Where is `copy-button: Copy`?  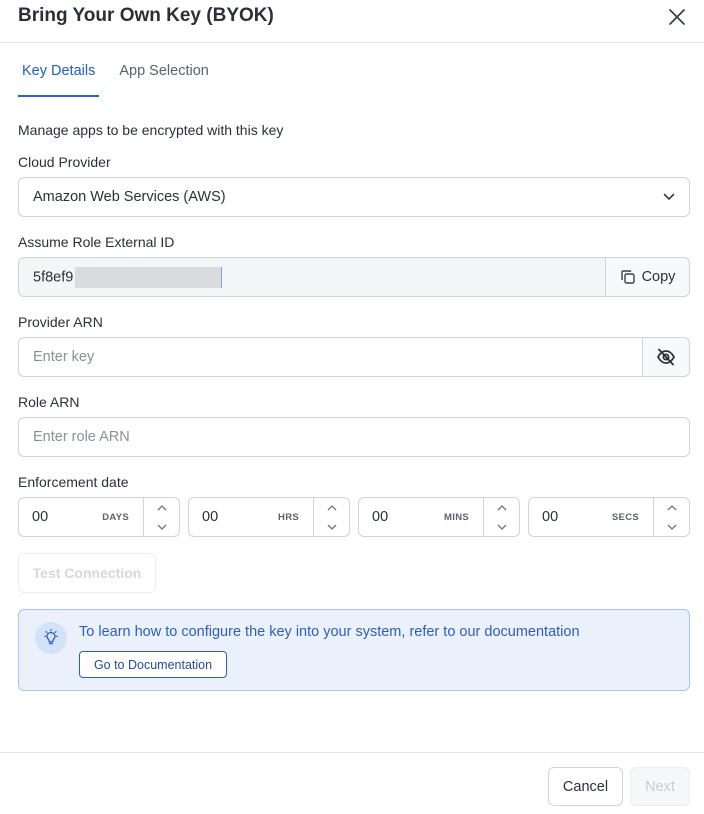
copy-button: Copy is located at coordinates (647, 277).